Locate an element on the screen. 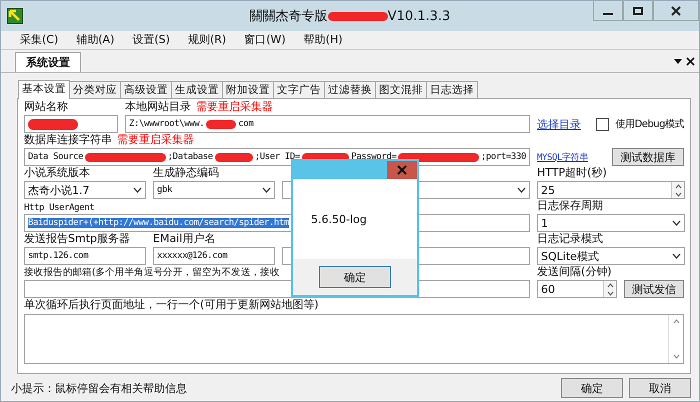 The width and height of the screenshot is (700, 402). smtp-field: smtp.126.com is located at coordinates (85, 256).